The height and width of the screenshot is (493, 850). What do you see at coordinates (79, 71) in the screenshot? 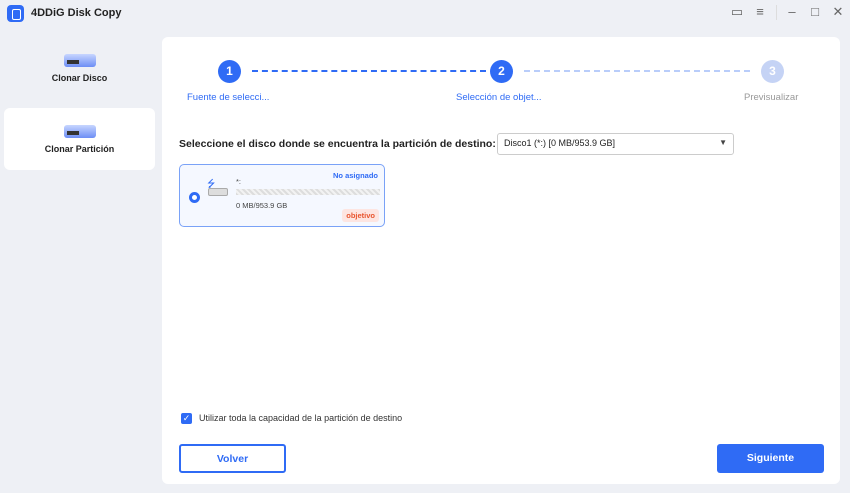
I see `sidebar-item-clonar-disco: Clonar Disco` at bounding box center [79, 71].